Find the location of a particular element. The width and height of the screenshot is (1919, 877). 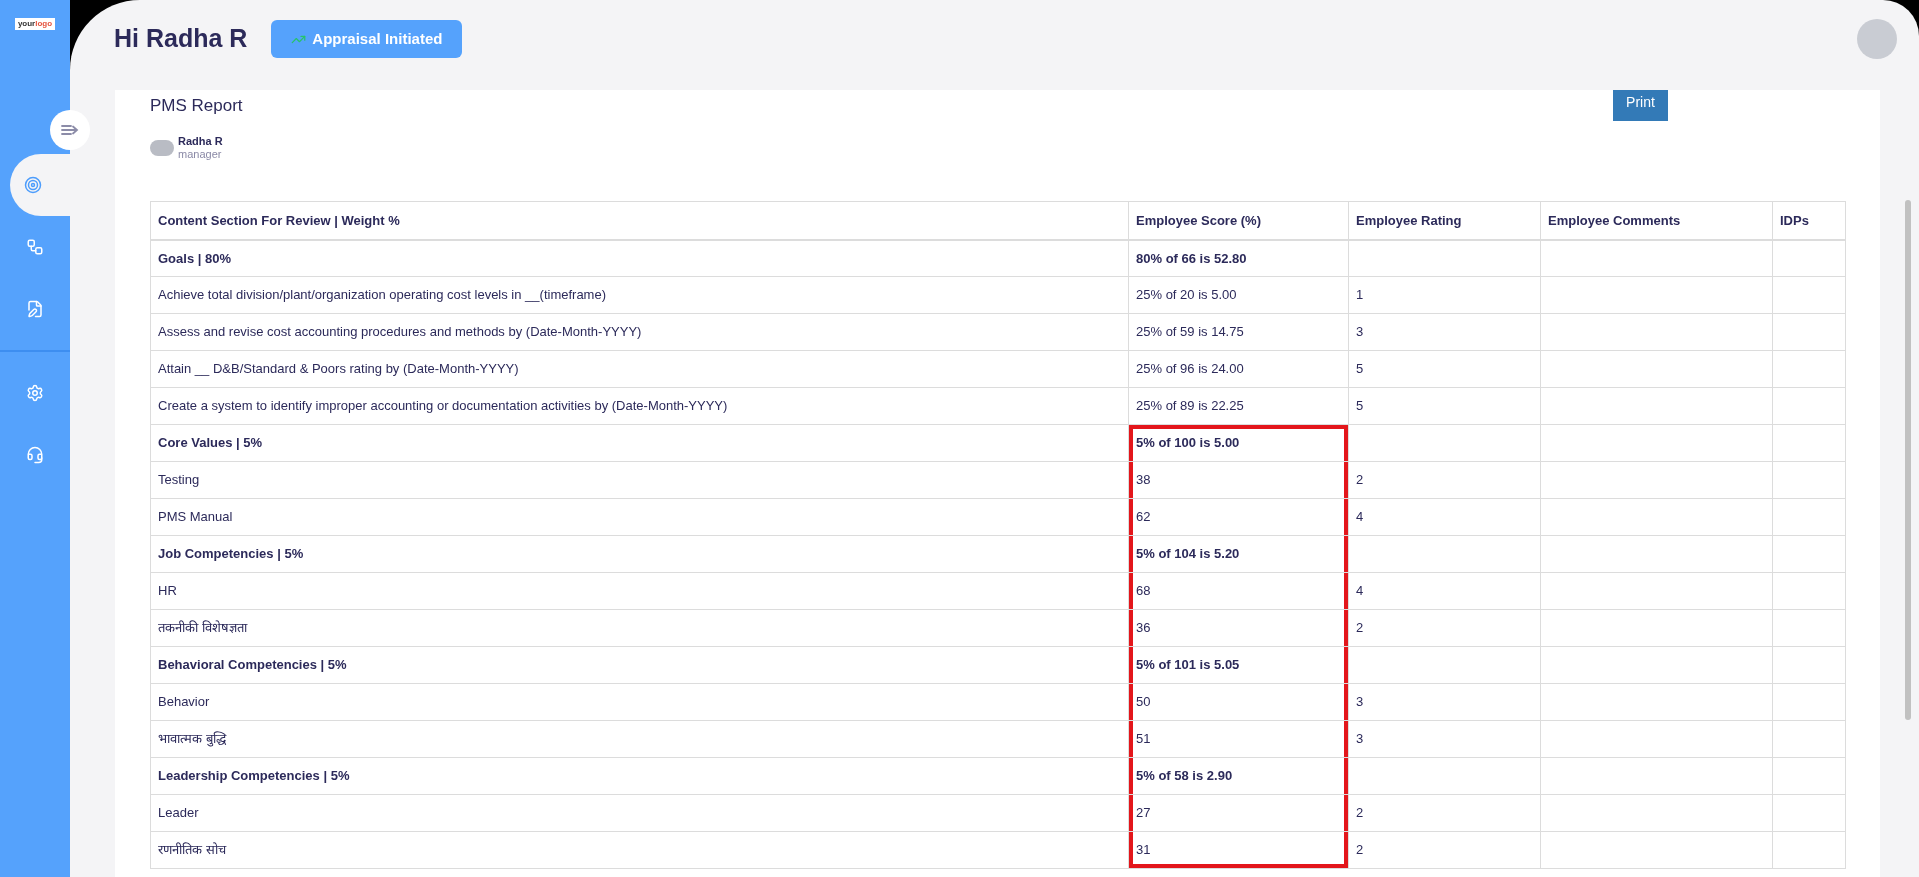

score-cell: 25% of 89 is 22.25 is located at coordinates (1238, 406).